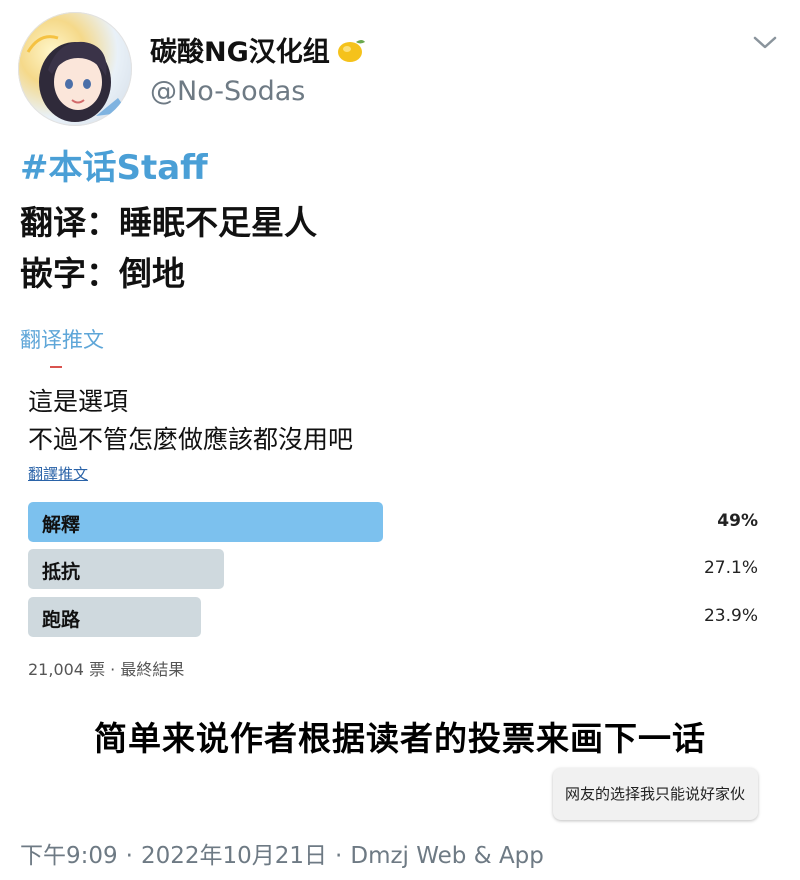 This screenshot has height=880, width=800. I want to click on chevron-down-icon, so click(765, 43).